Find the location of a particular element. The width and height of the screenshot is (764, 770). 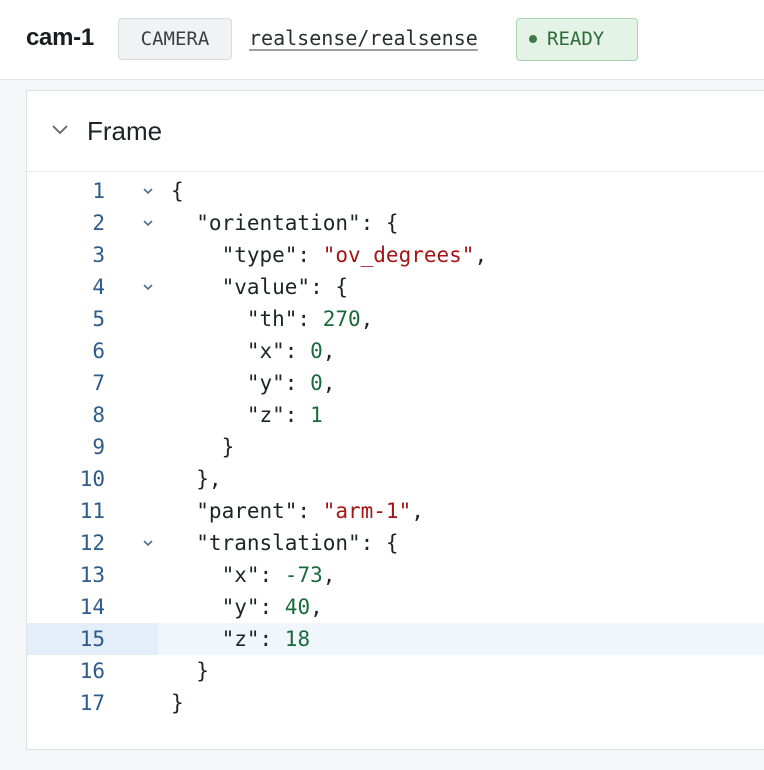

code-line: 15 "z": 18 is located at coordinates (395, 639).